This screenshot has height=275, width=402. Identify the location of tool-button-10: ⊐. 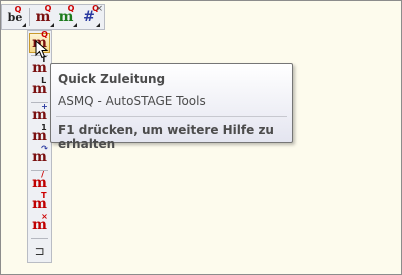
(39, 251).